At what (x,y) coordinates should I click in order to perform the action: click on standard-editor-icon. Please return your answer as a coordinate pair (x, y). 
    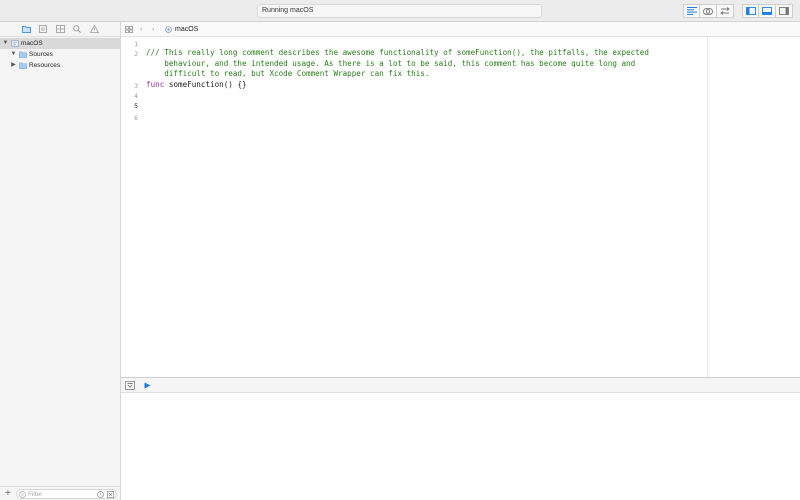
    Looking at the image, I should click on (691, 11).